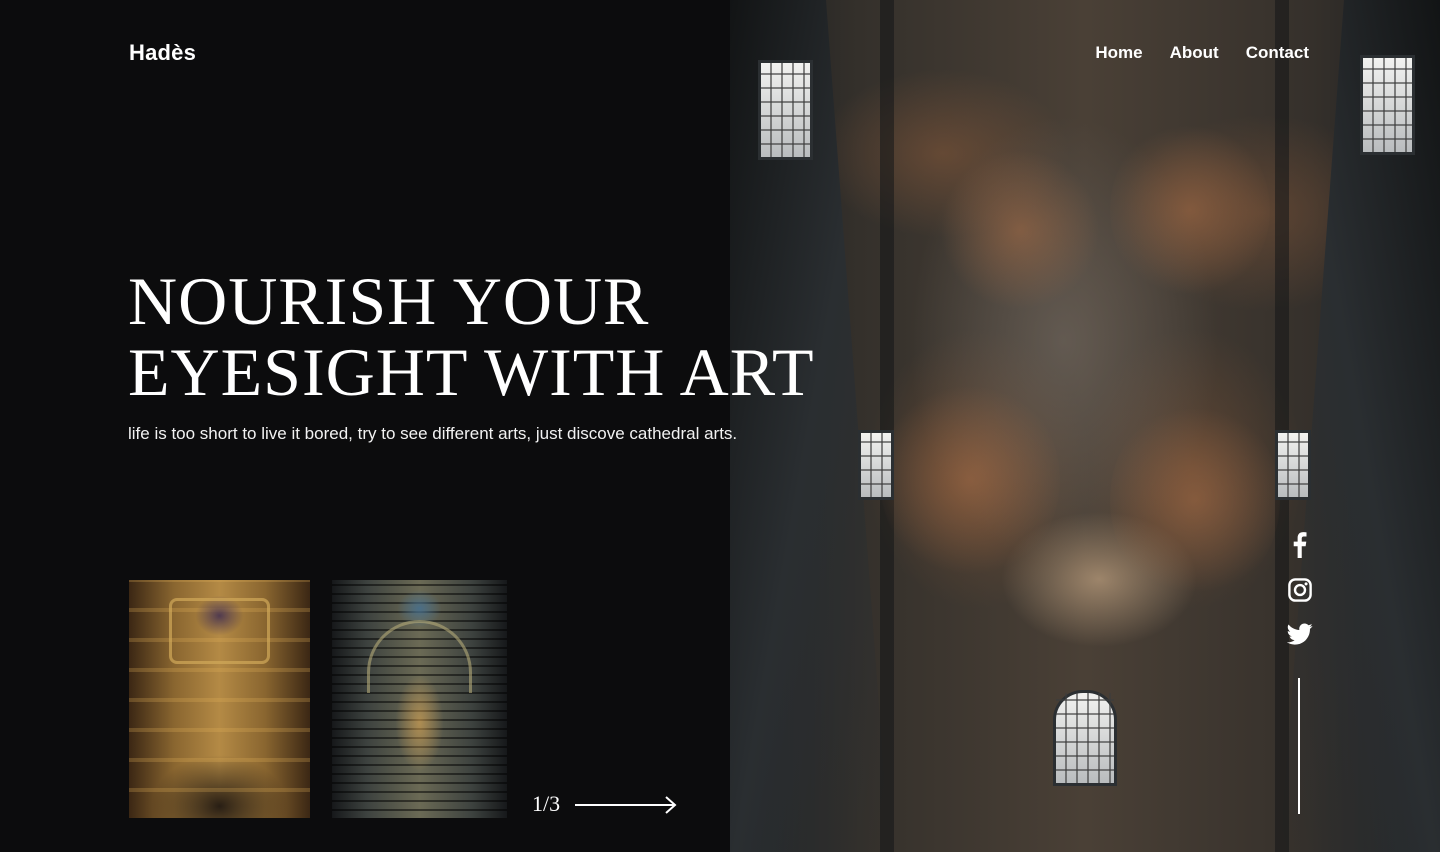  I want to click on main-nav: Home About Contact, so click(1202, 53).